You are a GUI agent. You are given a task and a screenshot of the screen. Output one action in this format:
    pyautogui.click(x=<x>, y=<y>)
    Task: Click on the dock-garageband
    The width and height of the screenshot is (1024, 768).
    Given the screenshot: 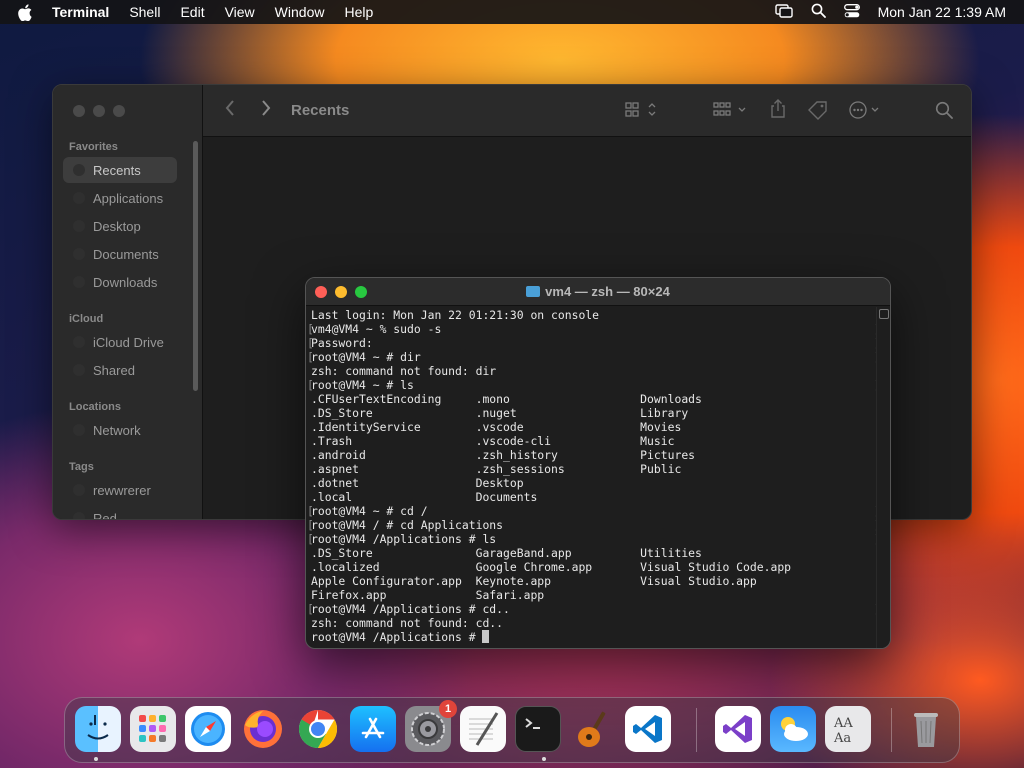 What is the action you would take?
    pyautogui.click(x=593, y=729)
    